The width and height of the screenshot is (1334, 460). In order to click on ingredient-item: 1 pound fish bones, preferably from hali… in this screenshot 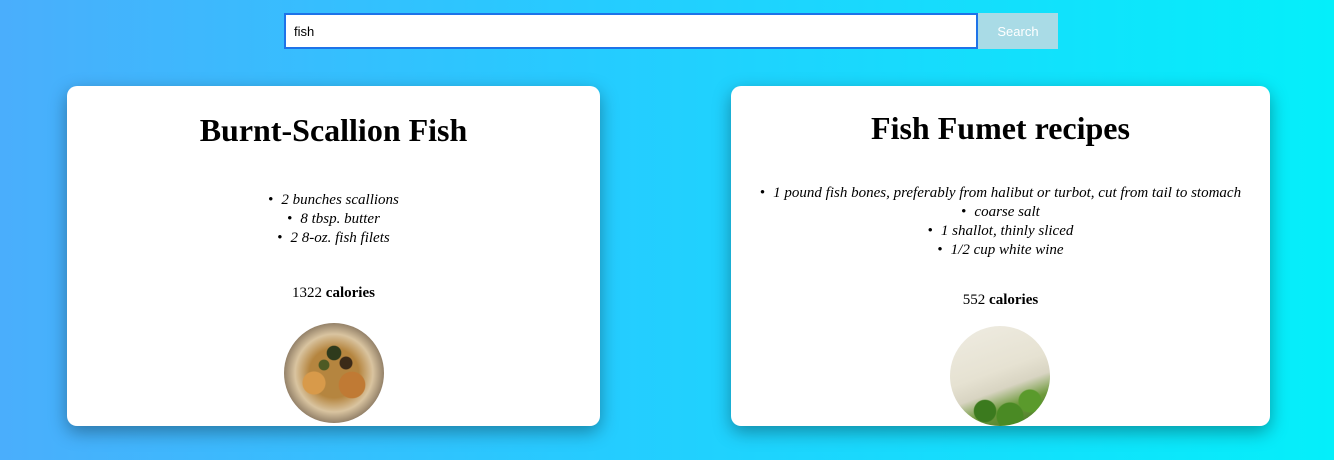, I will do `click(1000, 193)`.